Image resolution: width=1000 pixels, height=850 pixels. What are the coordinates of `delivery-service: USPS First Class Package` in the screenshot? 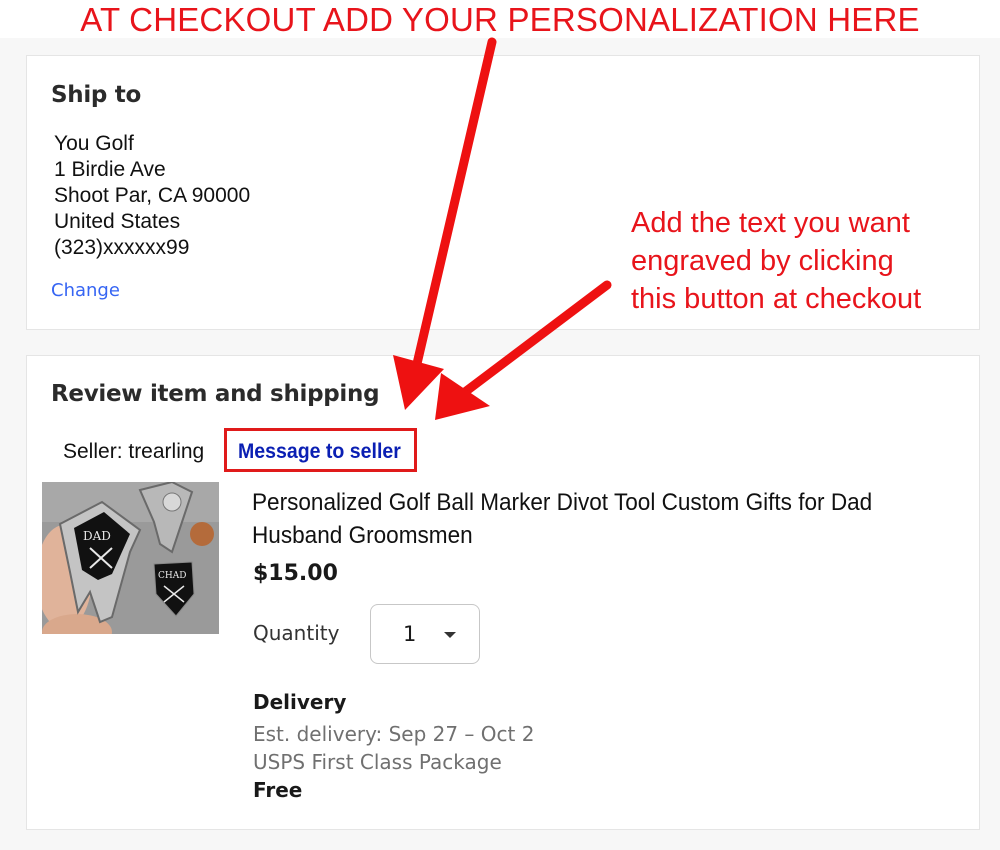 It's located at (377, 762).